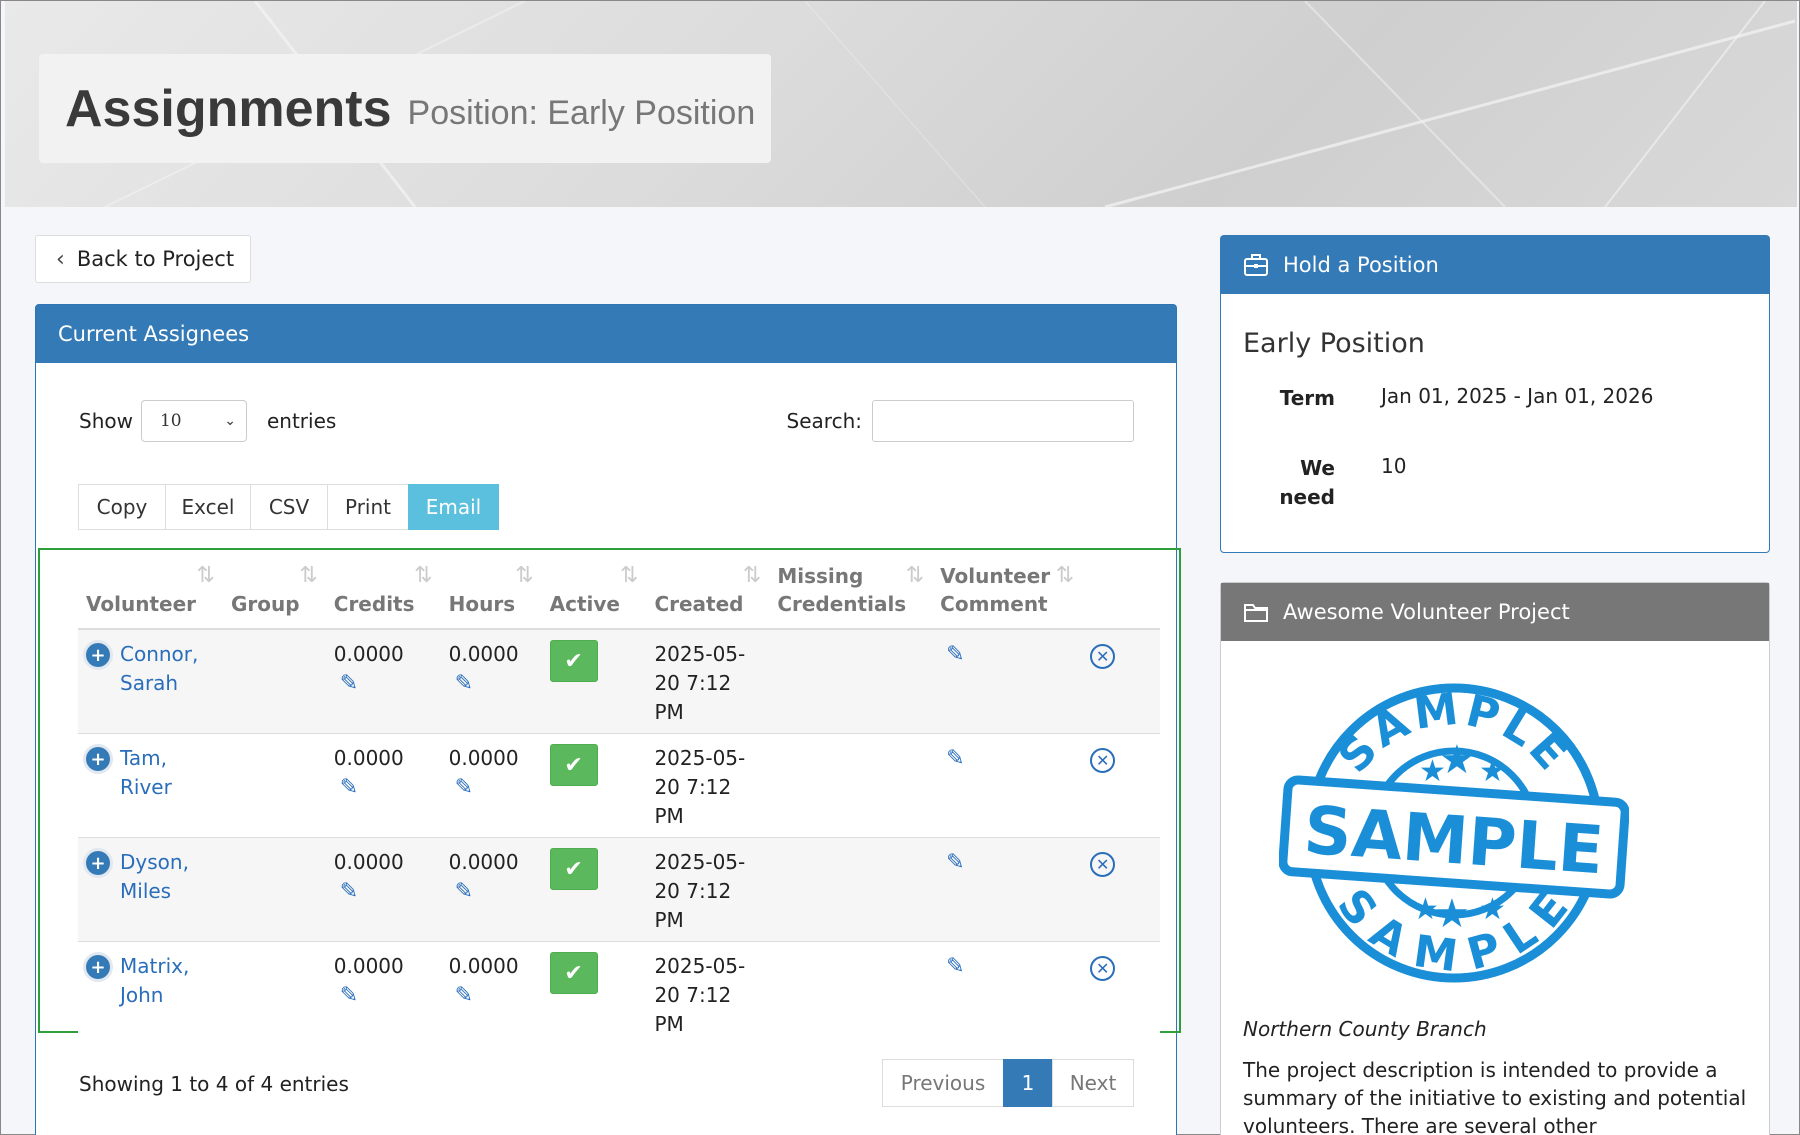 This screenshot has width=1800, height=1135. I want to click on column-header-actions, so click(1121, 592).